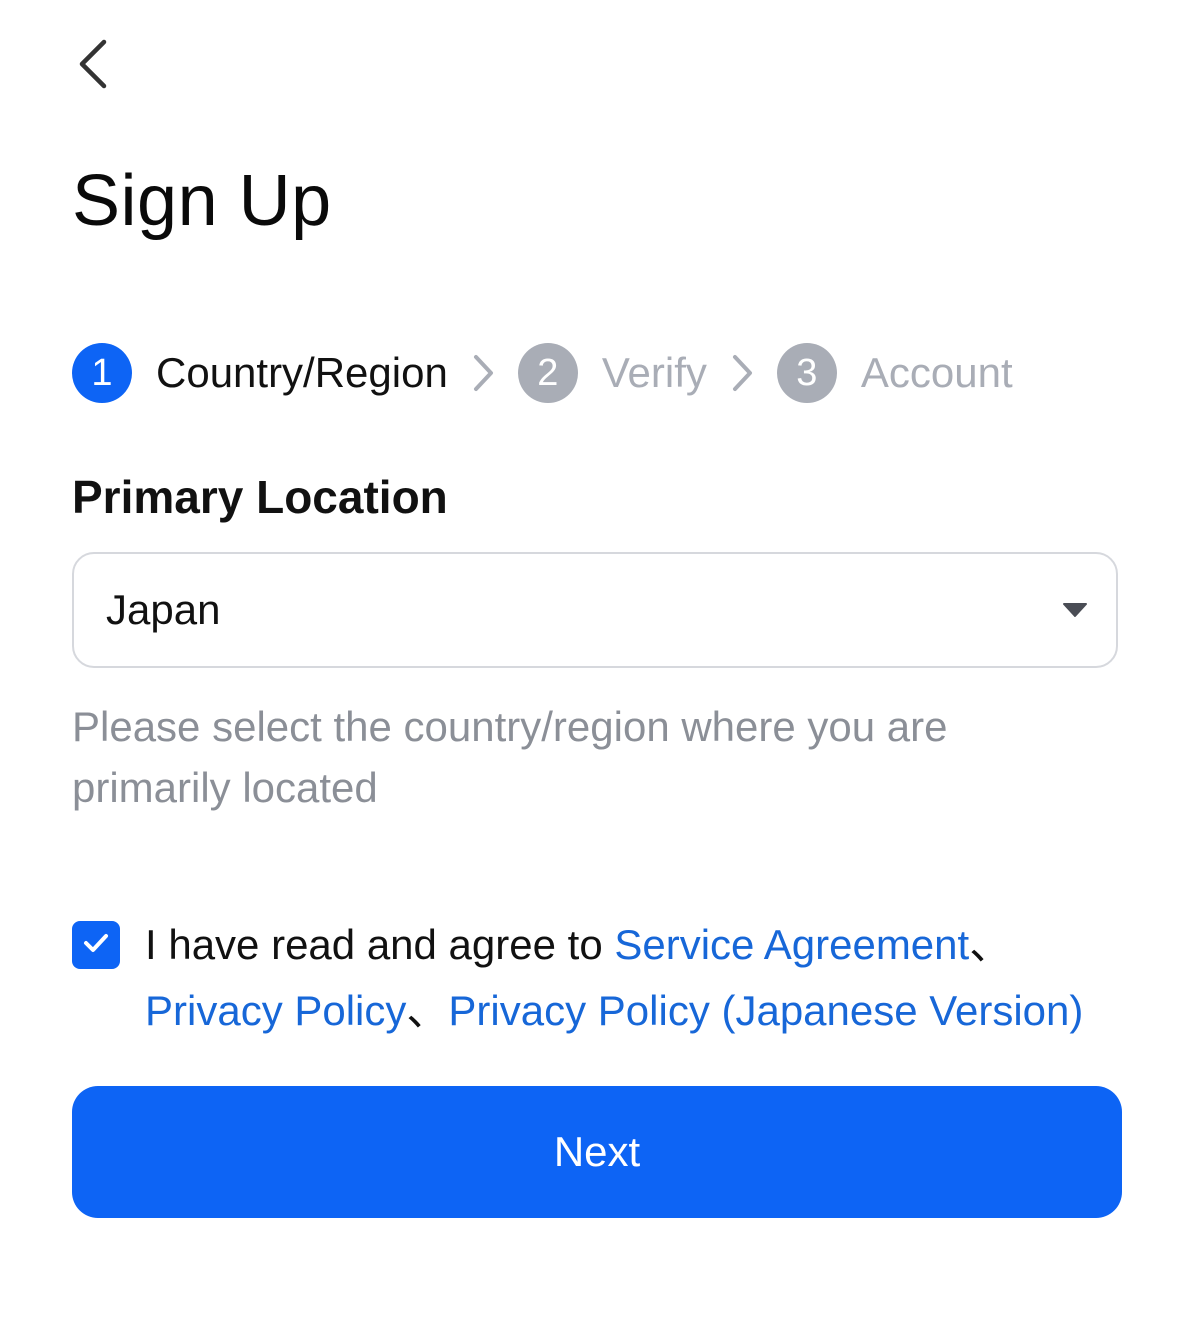 The height and width of the screenshot is (1336, 1179). I want to click on agreement-checkbox, so click(96, 945).